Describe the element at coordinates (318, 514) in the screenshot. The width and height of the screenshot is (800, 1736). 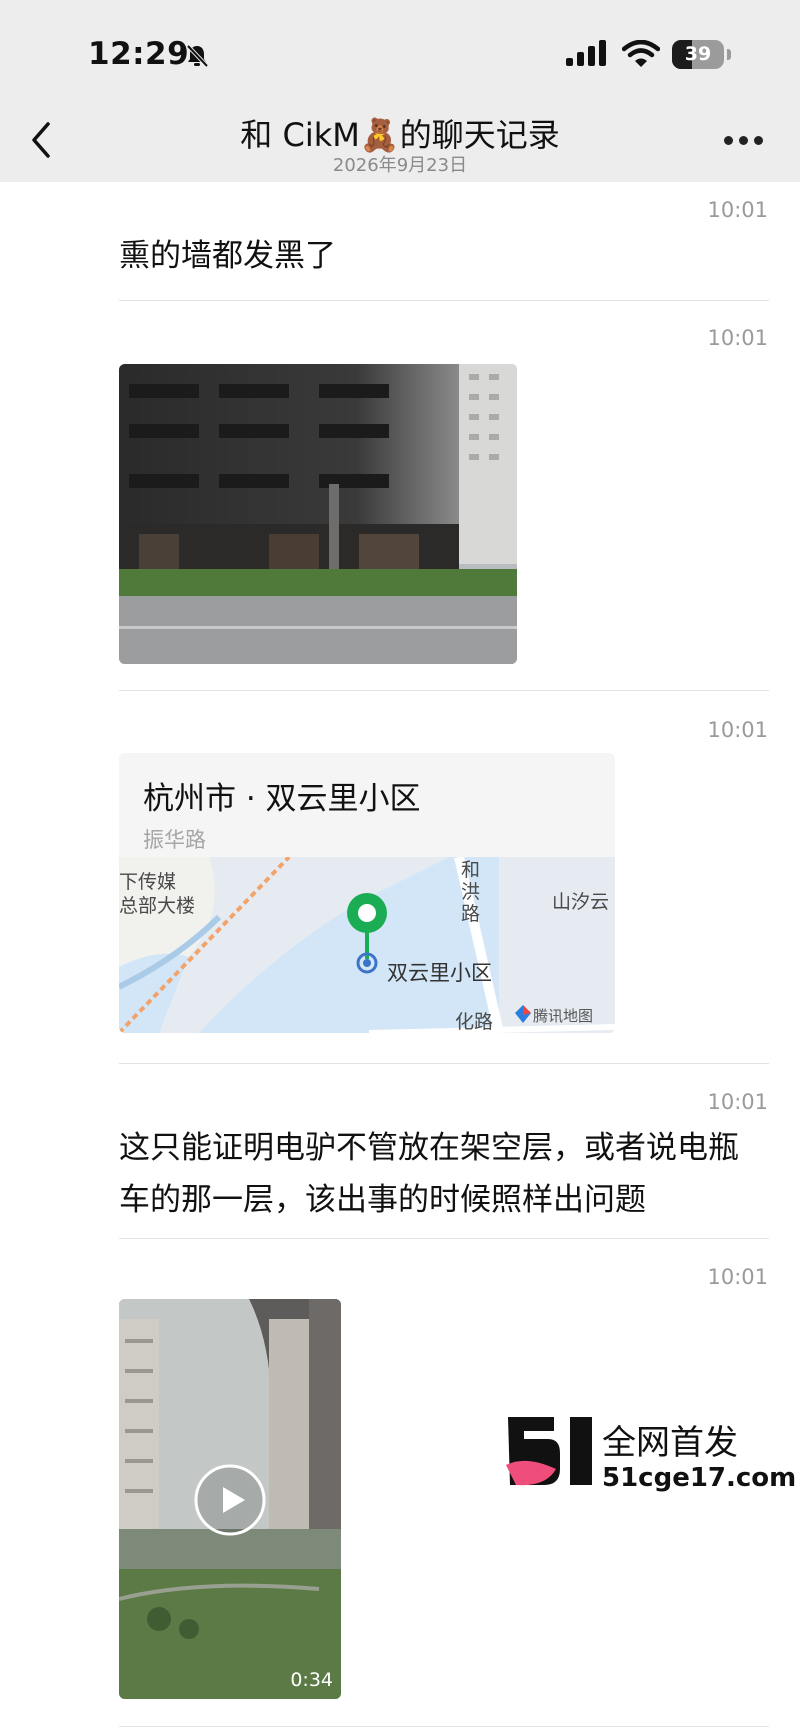
I see `burnt-building-photo` at that location.